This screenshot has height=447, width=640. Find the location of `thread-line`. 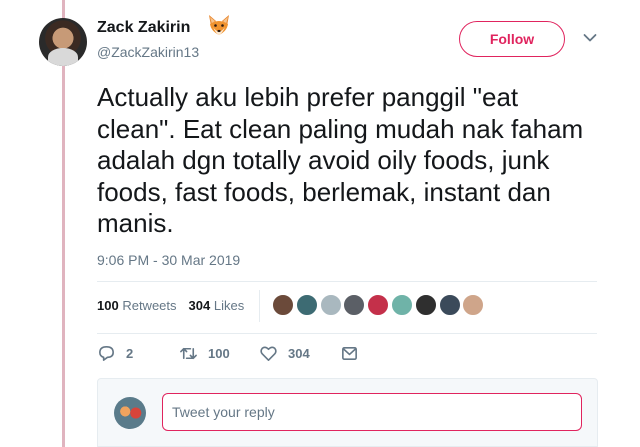

thread-line is located at coordinates (63, 223).